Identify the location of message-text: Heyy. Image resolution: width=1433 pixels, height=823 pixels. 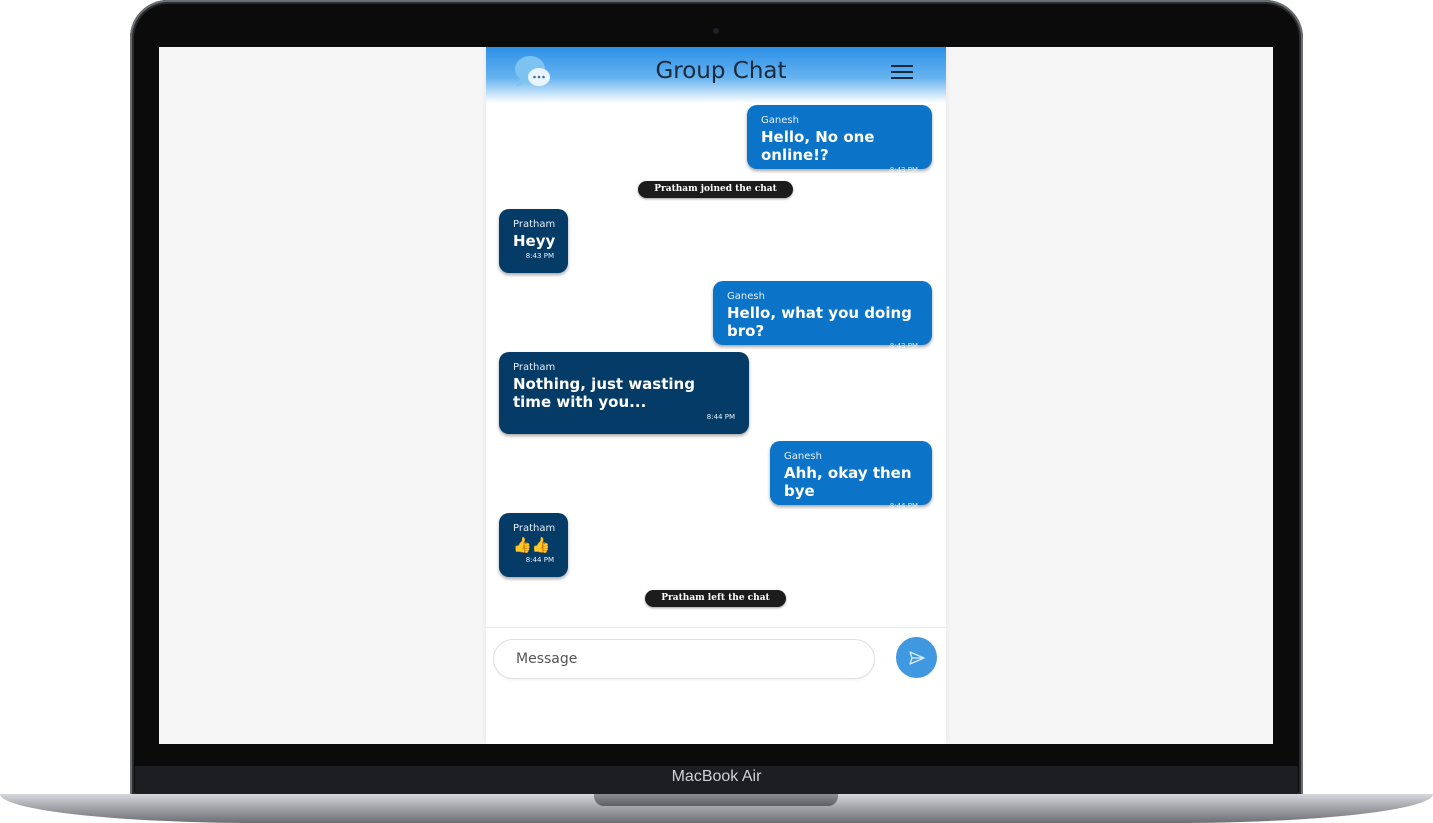
(534, 241).